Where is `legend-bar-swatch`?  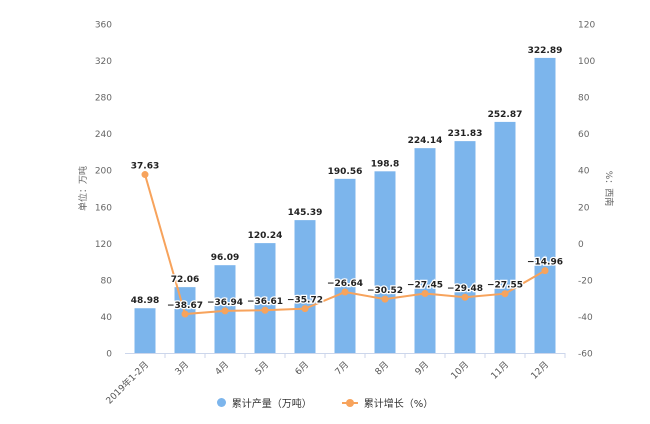 legend-bar-swatch is located at coordinates (221, 402).